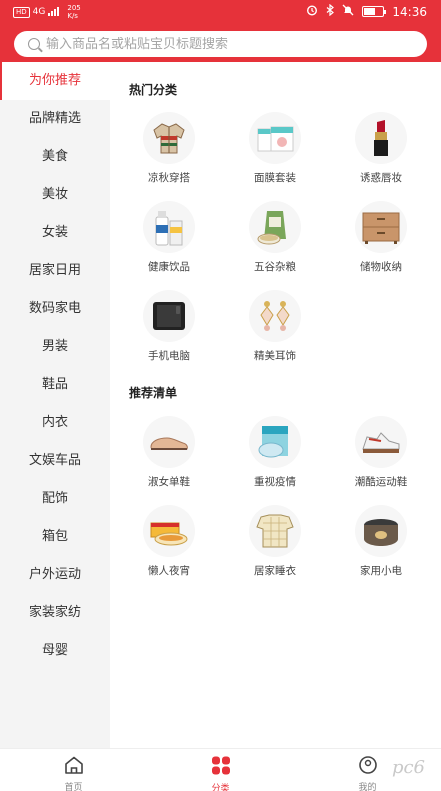 This screenshot has height=791, width=441. Describe the element at coordinates (169, 227) in the screenshot. I see `drink-bottle-icon` at that location.